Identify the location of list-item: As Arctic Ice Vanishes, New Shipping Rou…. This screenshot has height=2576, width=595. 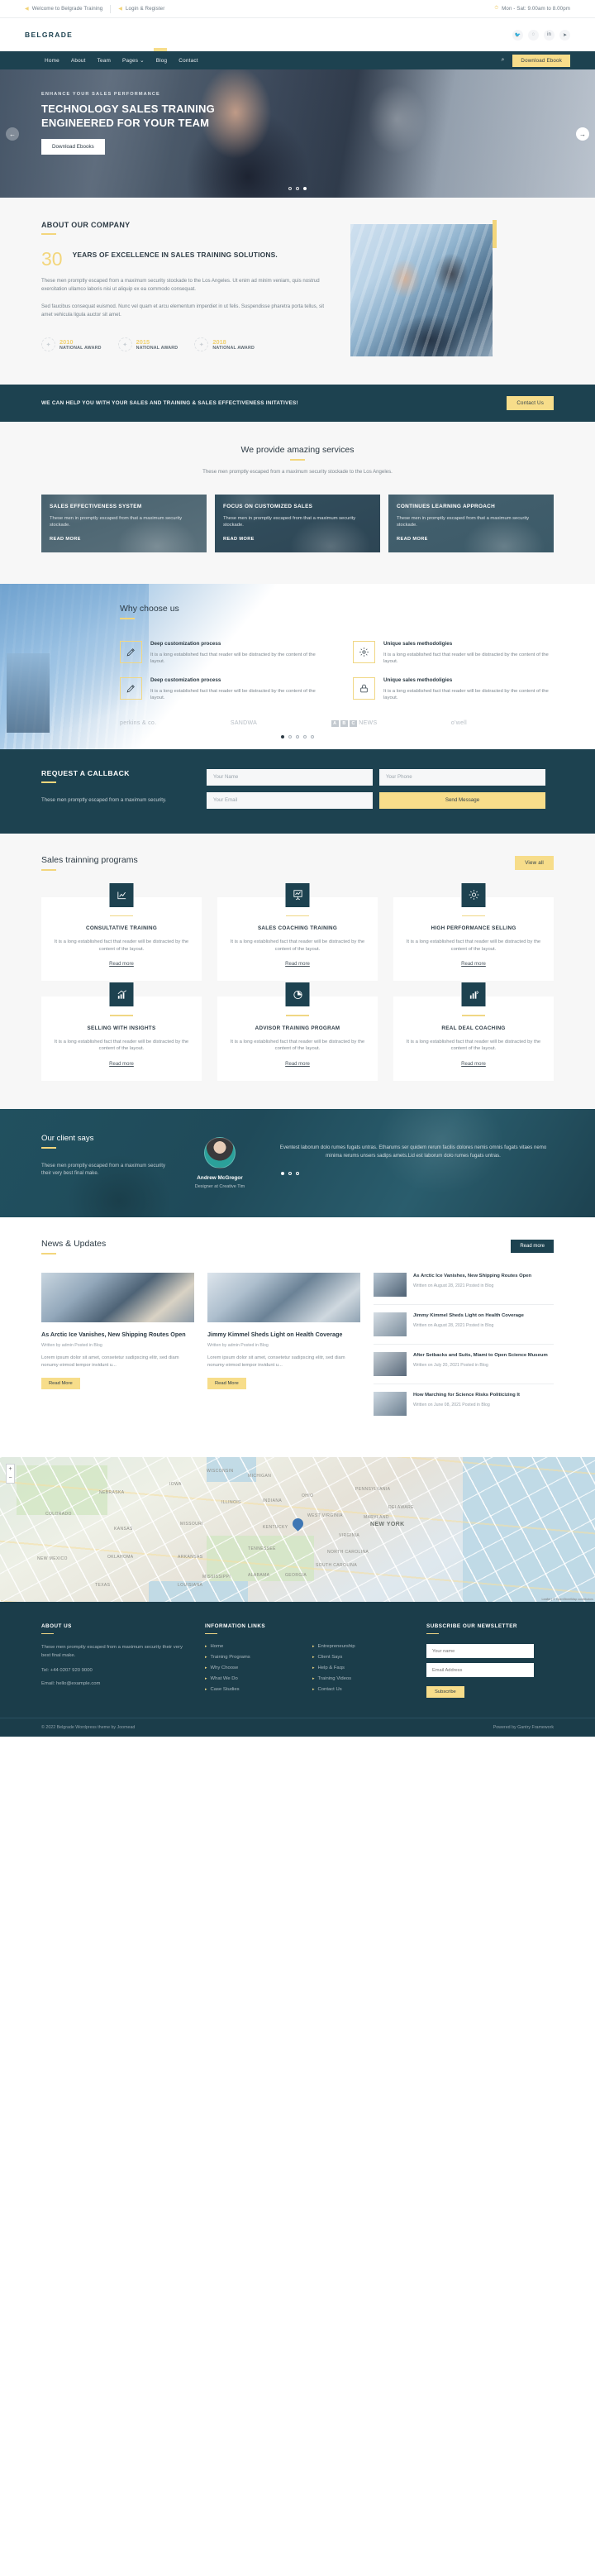
(464, 1288).